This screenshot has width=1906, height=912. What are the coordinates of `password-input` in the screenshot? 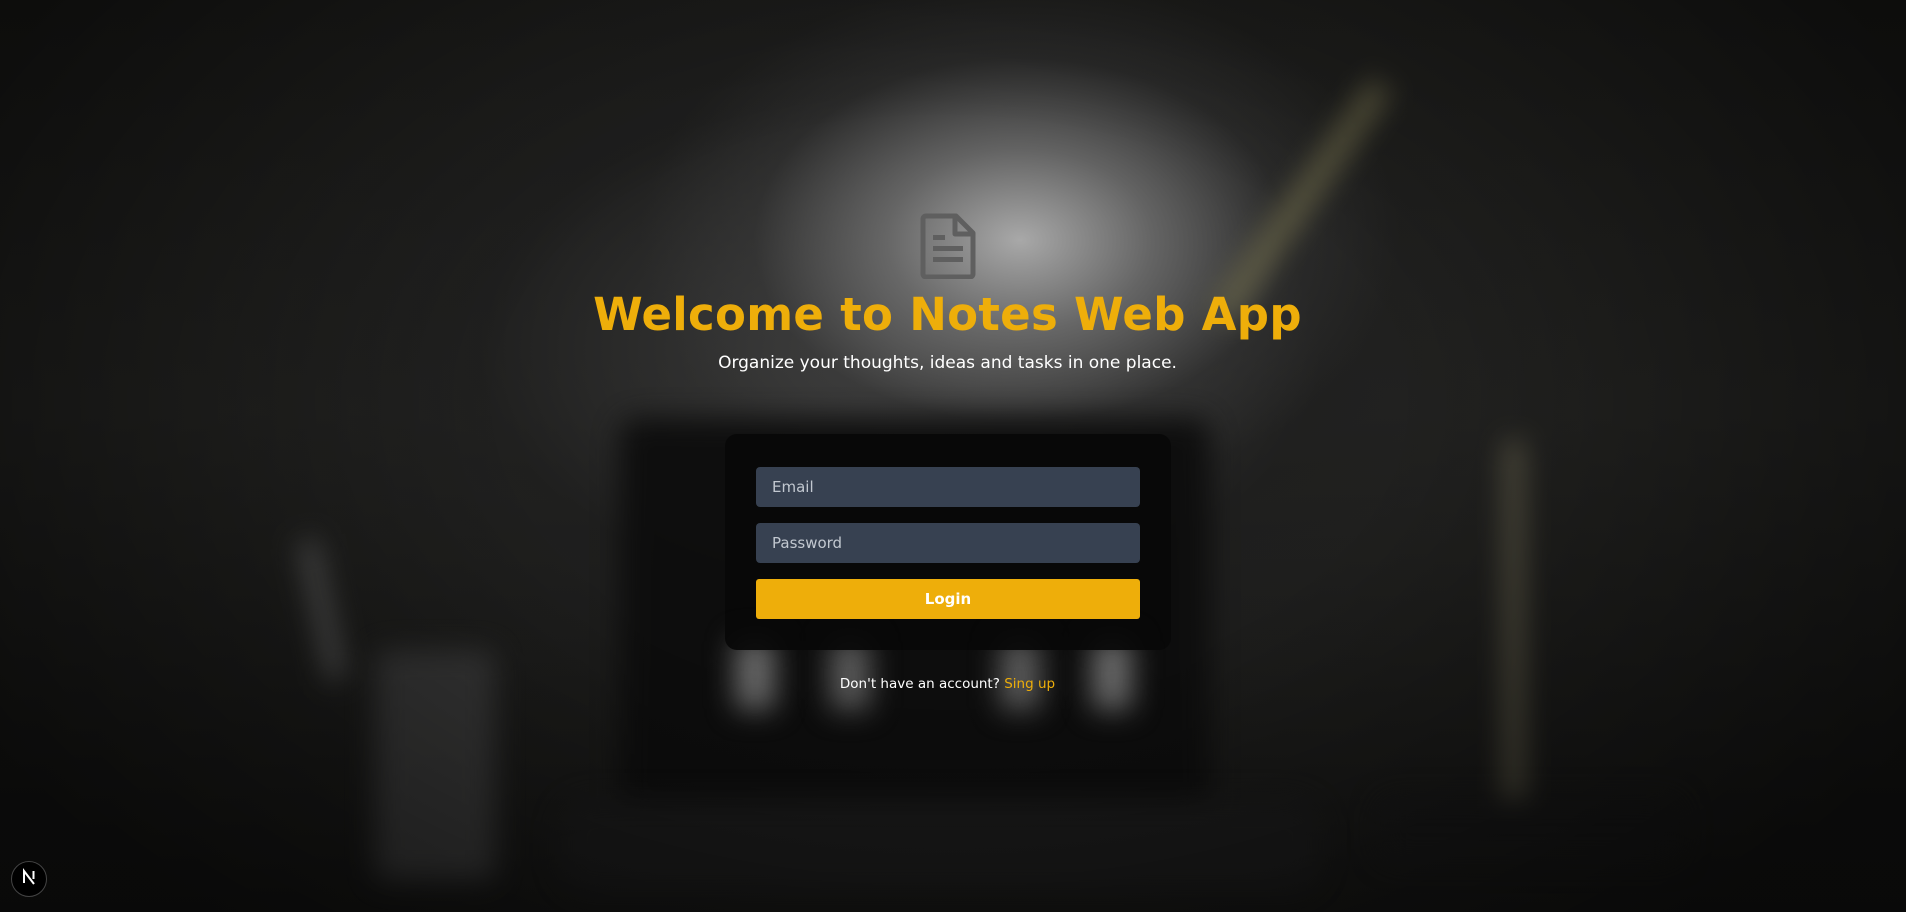 It's located at (948, 543).